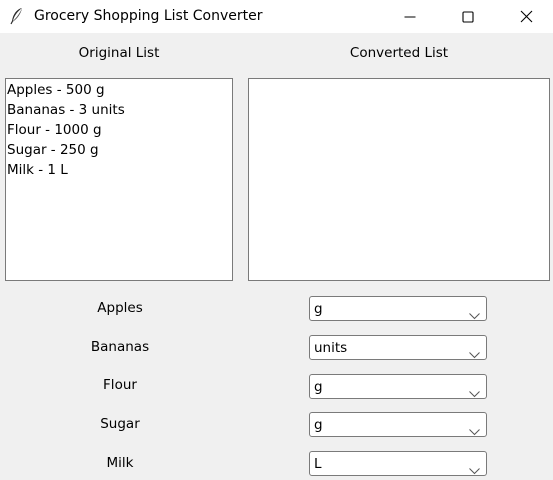 The image size is (553, 480). What do you see at coordinates (148, 16) in the screenshot?
I see `window-title: Grocery Shopping List Converter` at bounding box center [148, 16].